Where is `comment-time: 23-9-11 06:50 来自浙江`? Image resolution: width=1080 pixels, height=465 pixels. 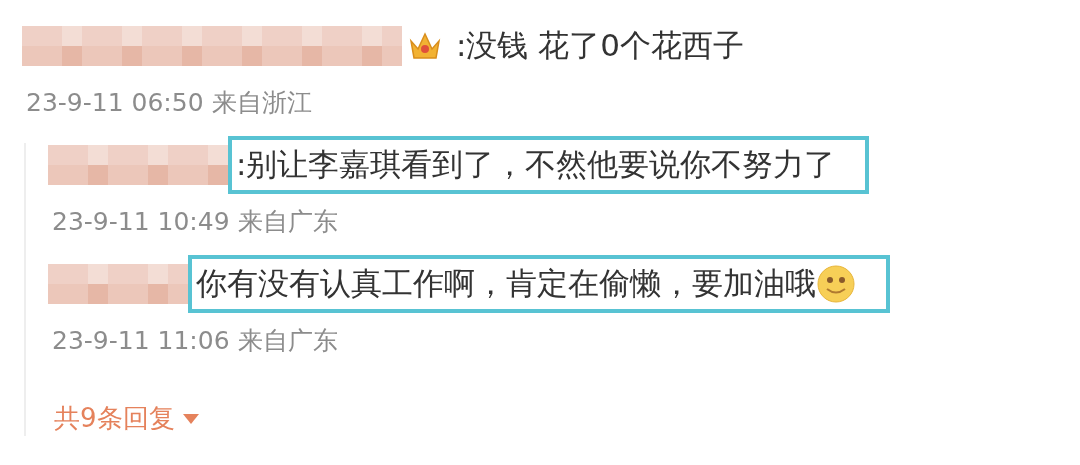 comment-time: 23-9-11 06:50 来自浙江 is located at coordinates (169, 103).